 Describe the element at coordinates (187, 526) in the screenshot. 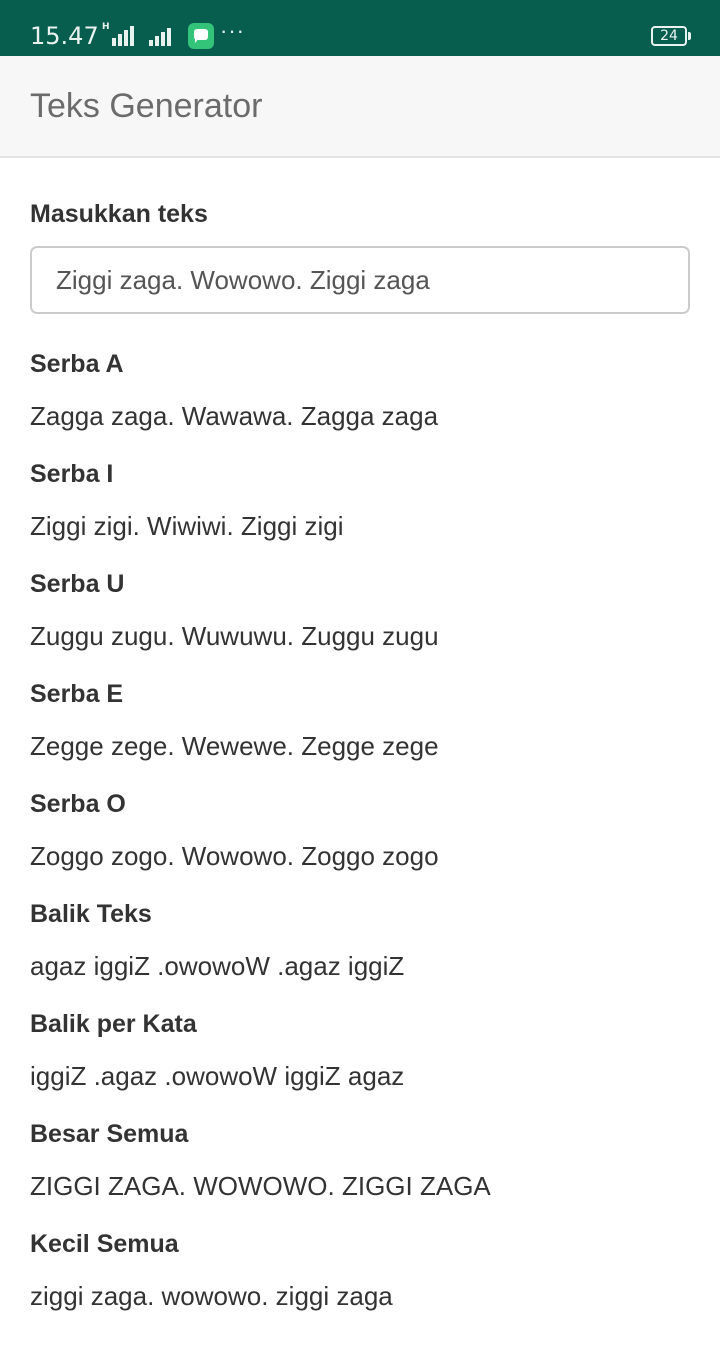

I see `result-value: Ziggi zigi. Wiwiwi. Ziggi zigi` at that location.